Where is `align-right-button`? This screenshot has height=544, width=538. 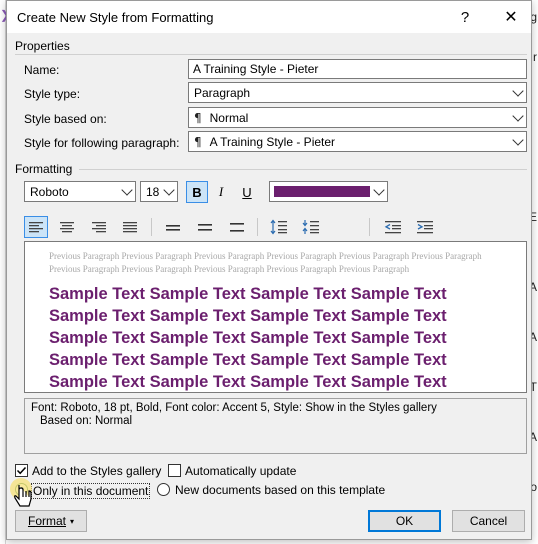
align-right-button is located at coordinates (99, 227).